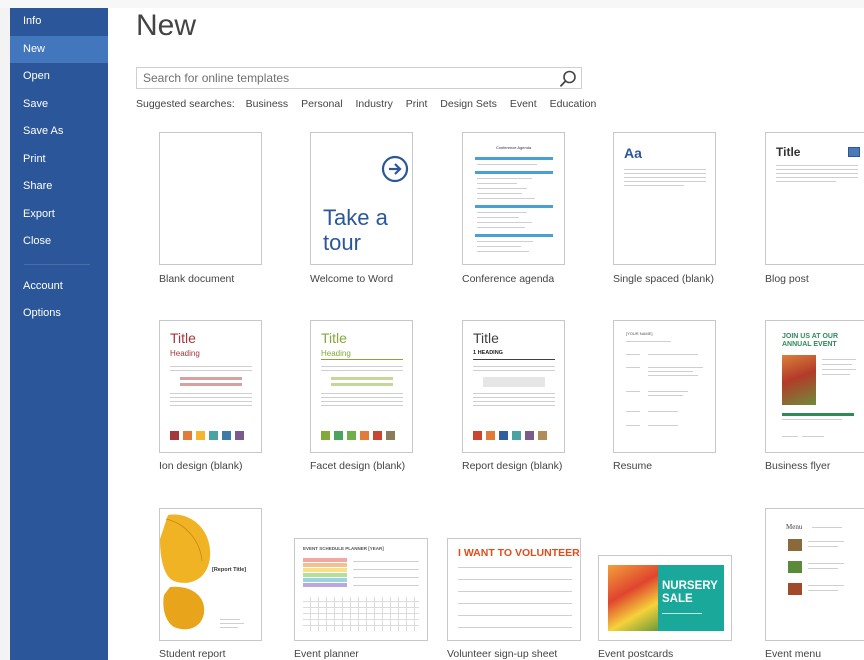  I want to click on template-label: Report design (blank), so click(512, 466).